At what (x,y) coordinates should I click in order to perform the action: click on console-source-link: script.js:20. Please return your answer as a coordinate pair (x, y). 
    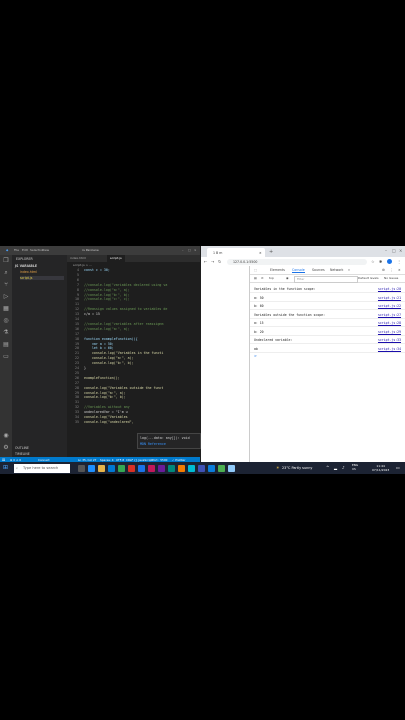
    Looking at the image, I should click on (389, 289).